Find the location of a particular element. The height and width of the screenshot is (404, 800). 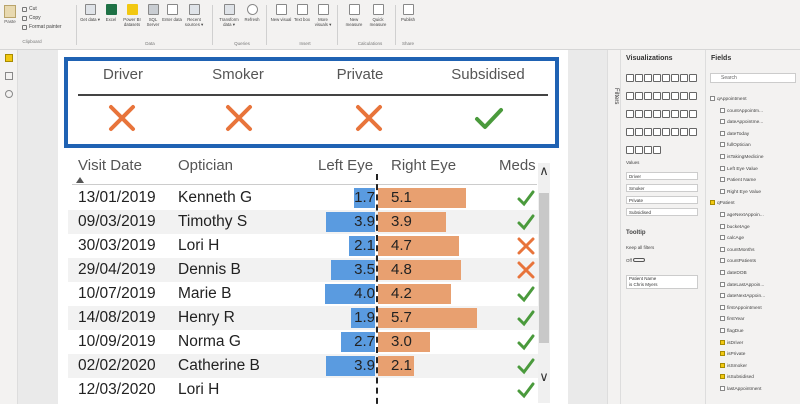

table-scrollbar: ∧ ∨ is located at coordinates (544, 283).